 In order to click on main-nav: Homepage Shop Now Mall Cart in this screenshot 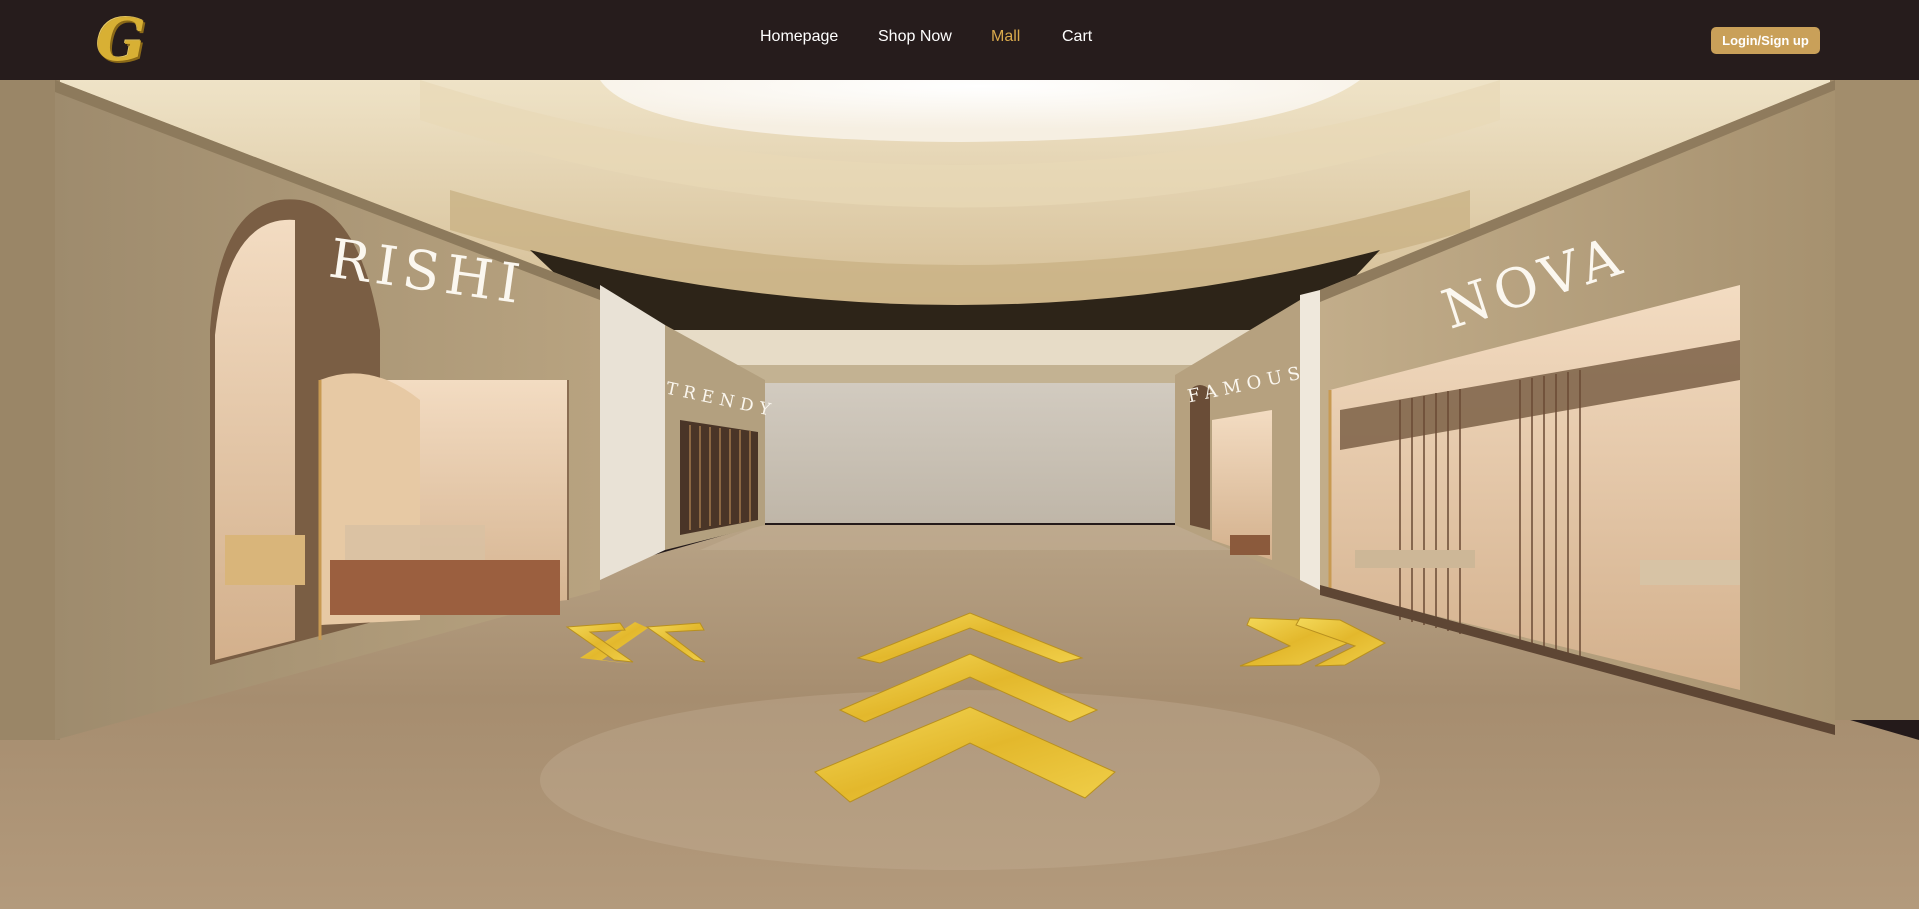, I will do `click(959, 40)`.